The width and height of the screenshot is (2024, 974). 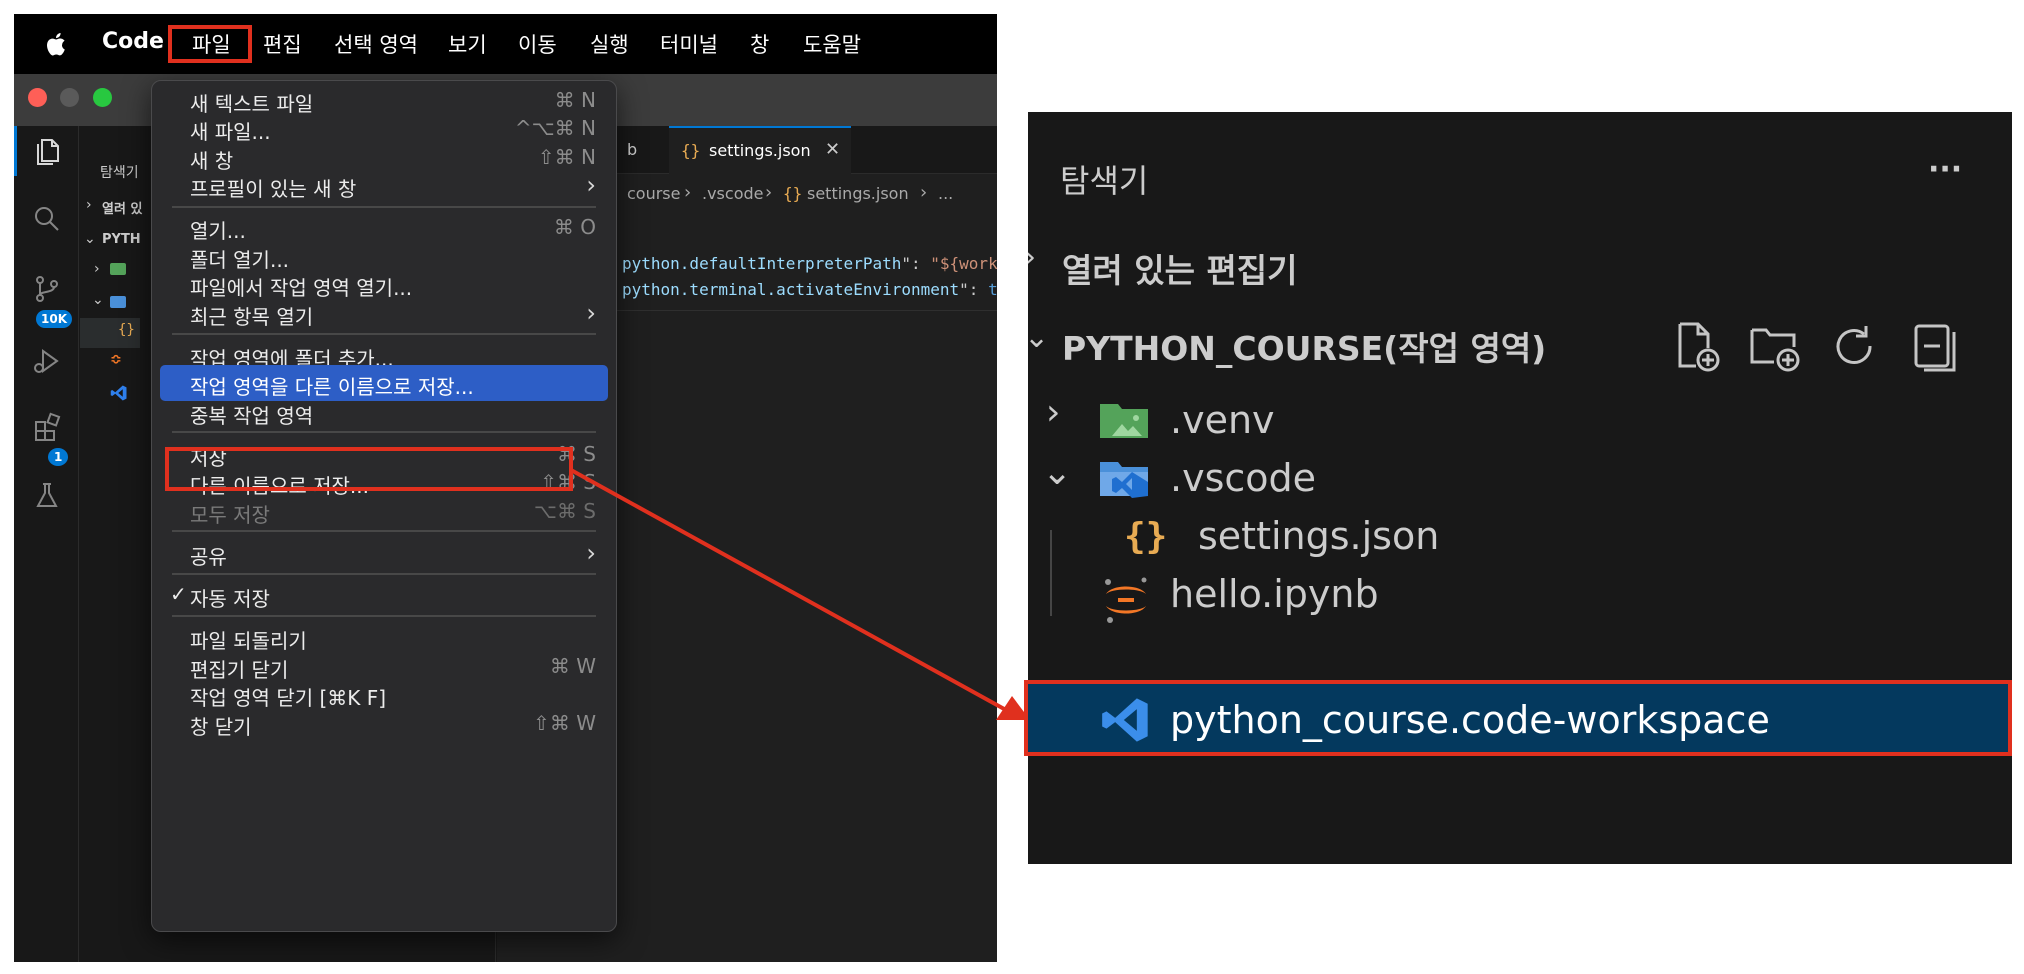 I want to click on extensions-badge: 1, so click(x=58, y=457).